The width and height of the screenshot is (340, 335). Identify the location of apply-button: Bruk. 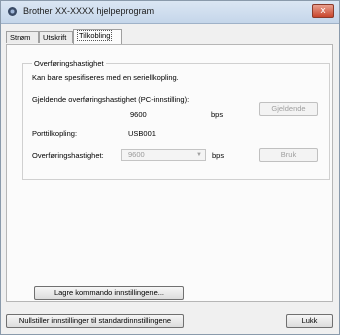
(288, 155).